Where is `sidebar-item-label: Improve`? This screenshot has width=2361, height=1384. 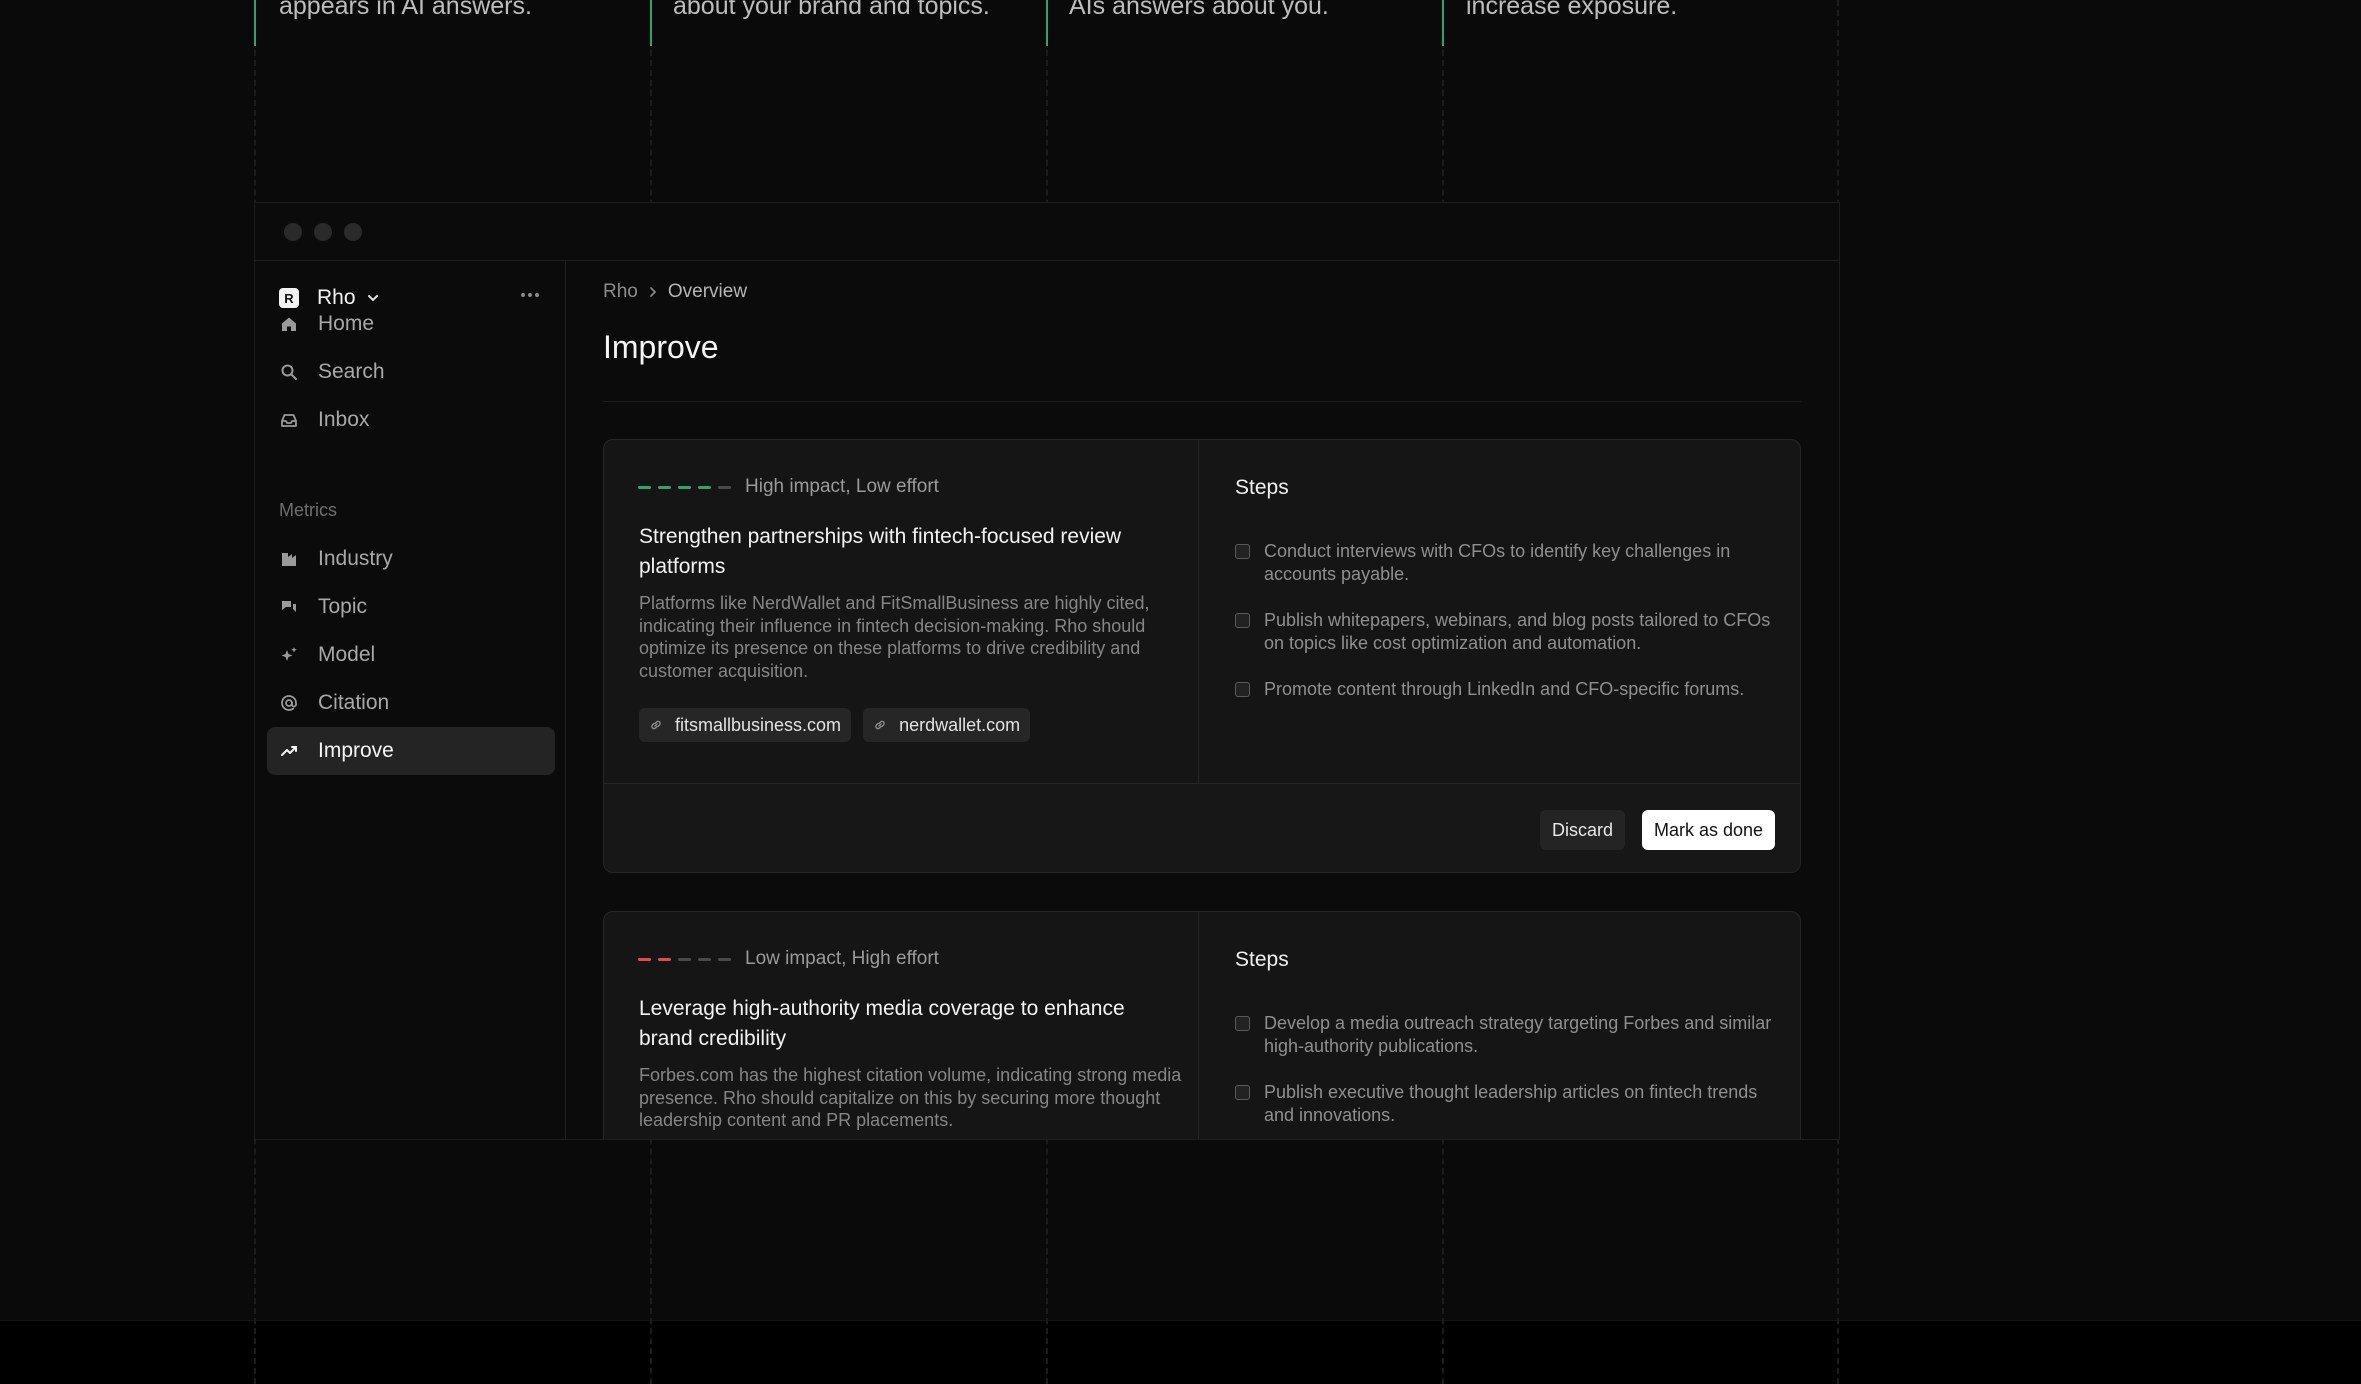
sidebar-item-label: Improve is located at coordinates (356, 750).